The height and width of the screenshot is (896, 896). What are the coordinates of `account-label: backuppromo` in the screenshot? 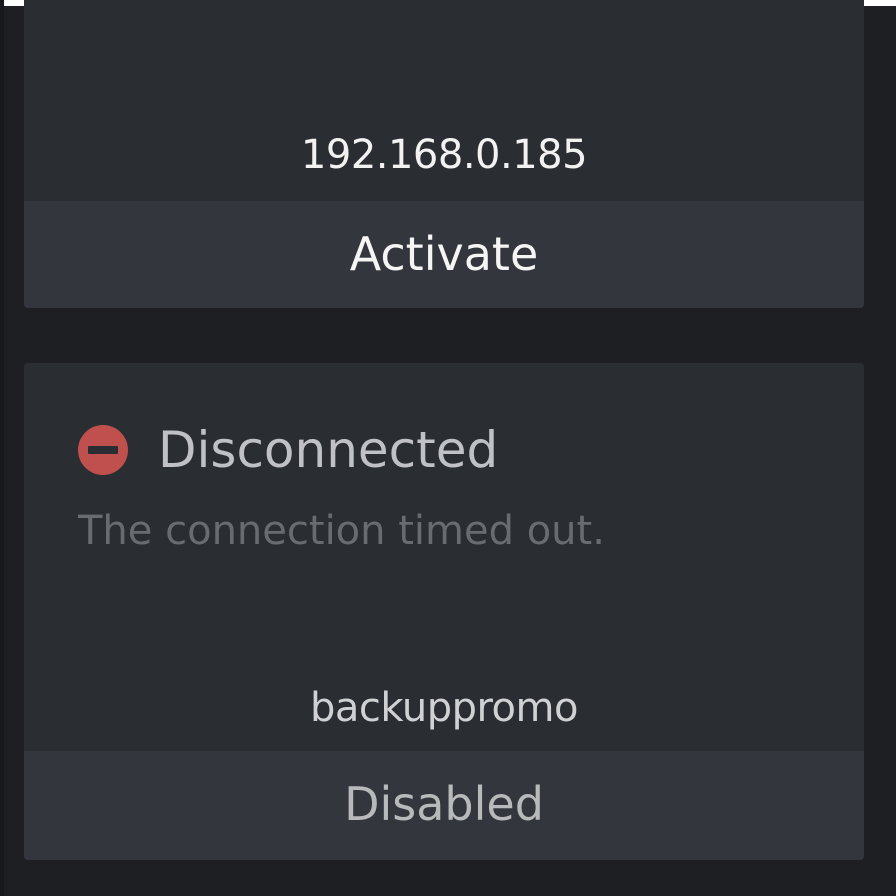 It's located at (444, 708).